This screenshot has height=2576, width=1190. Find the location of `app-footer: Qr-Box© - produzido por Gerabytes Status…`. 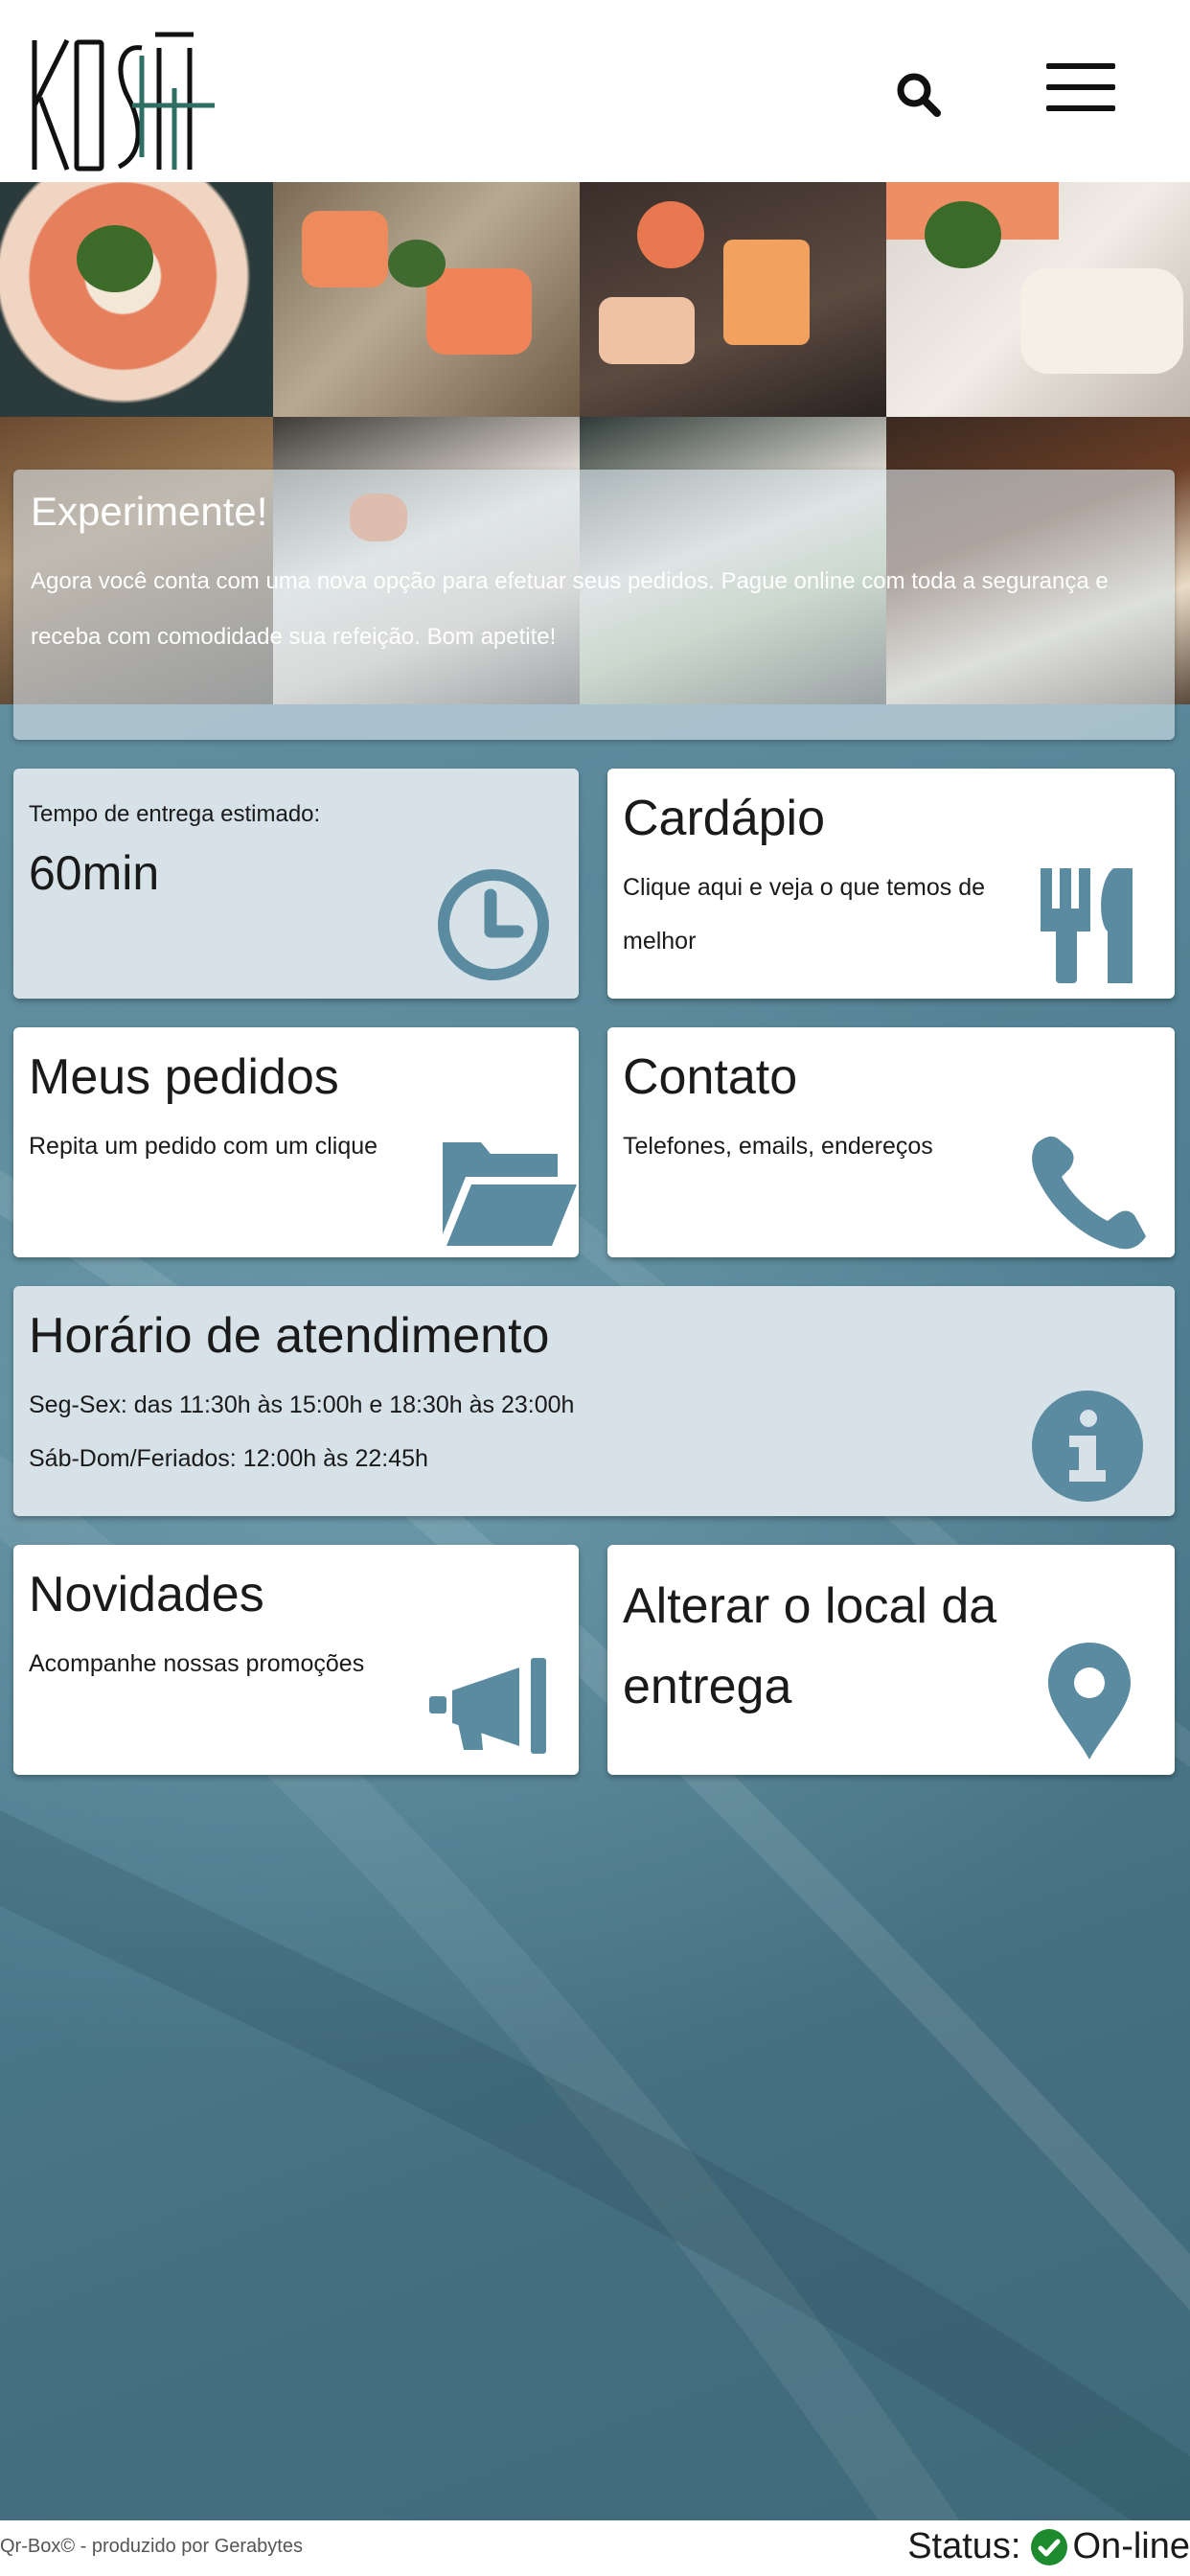

app-footer: Qr-Box© - produzido por Gerabytes Status… is located at coordinates (595, 2548).